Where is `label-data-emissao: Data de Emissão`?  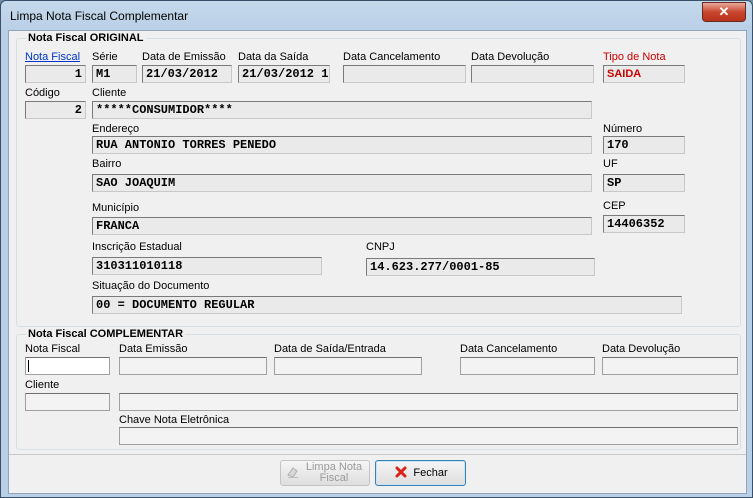
label-data-emissao: Data de Emissão is located at coordinates (184, 57).